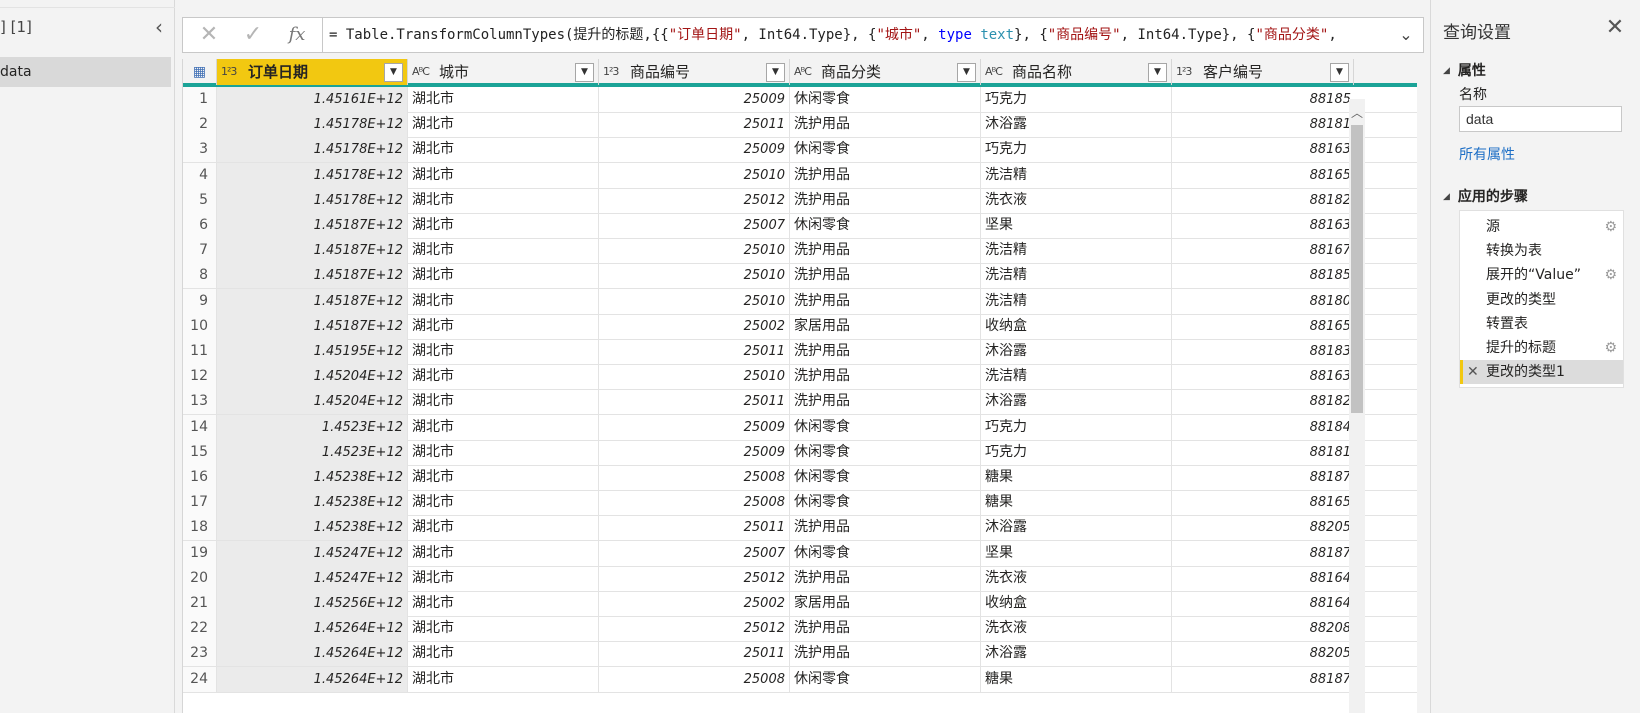 The image size is (1640, 713). Describe the element at coordinates (200, 276) in the screenshot. I see `row-number: 8` at that location.